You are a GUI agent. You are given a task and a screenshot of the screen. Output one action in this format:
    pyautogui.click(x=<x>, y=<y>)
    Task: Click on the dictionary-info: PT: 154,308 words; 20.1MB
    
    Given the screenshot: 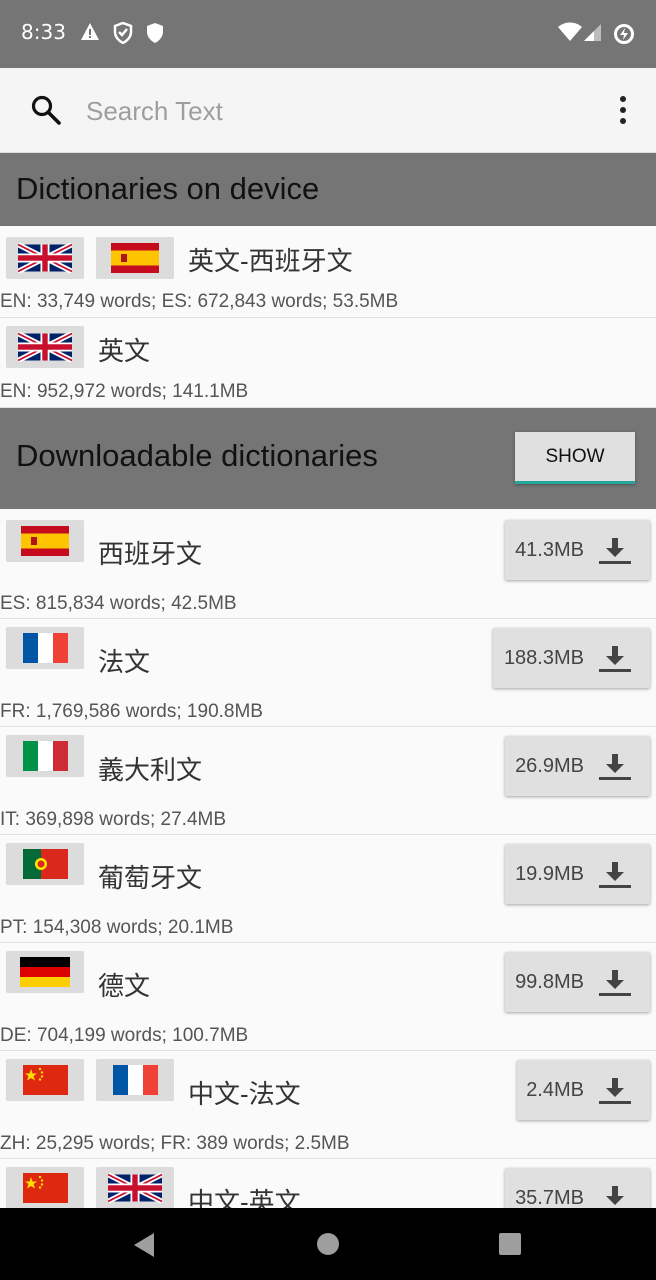 What is the action you would take?
    pyautogui.click(x=117, y=927)
    